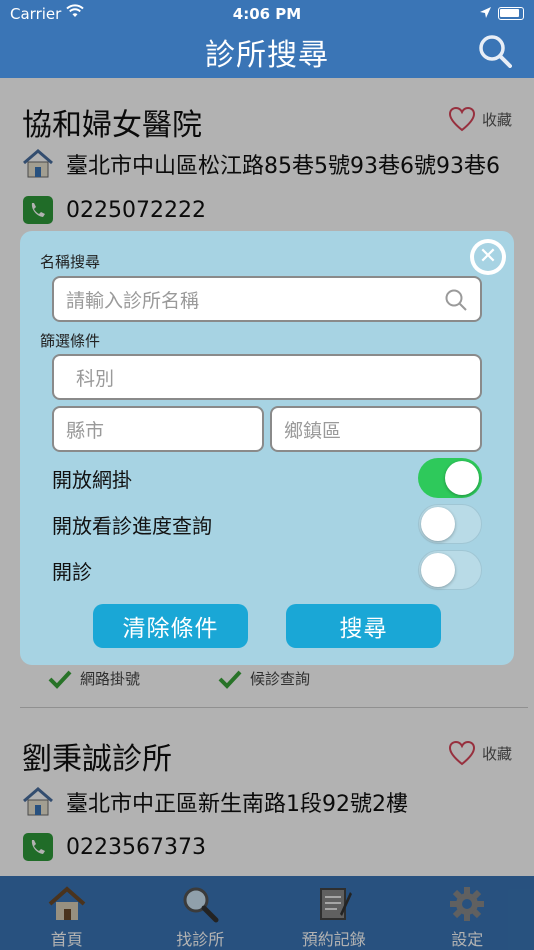  Describe the element at coordinates (70, 262) in the screenshot. I see `name-search-label: 名稱搜尋` at that location.